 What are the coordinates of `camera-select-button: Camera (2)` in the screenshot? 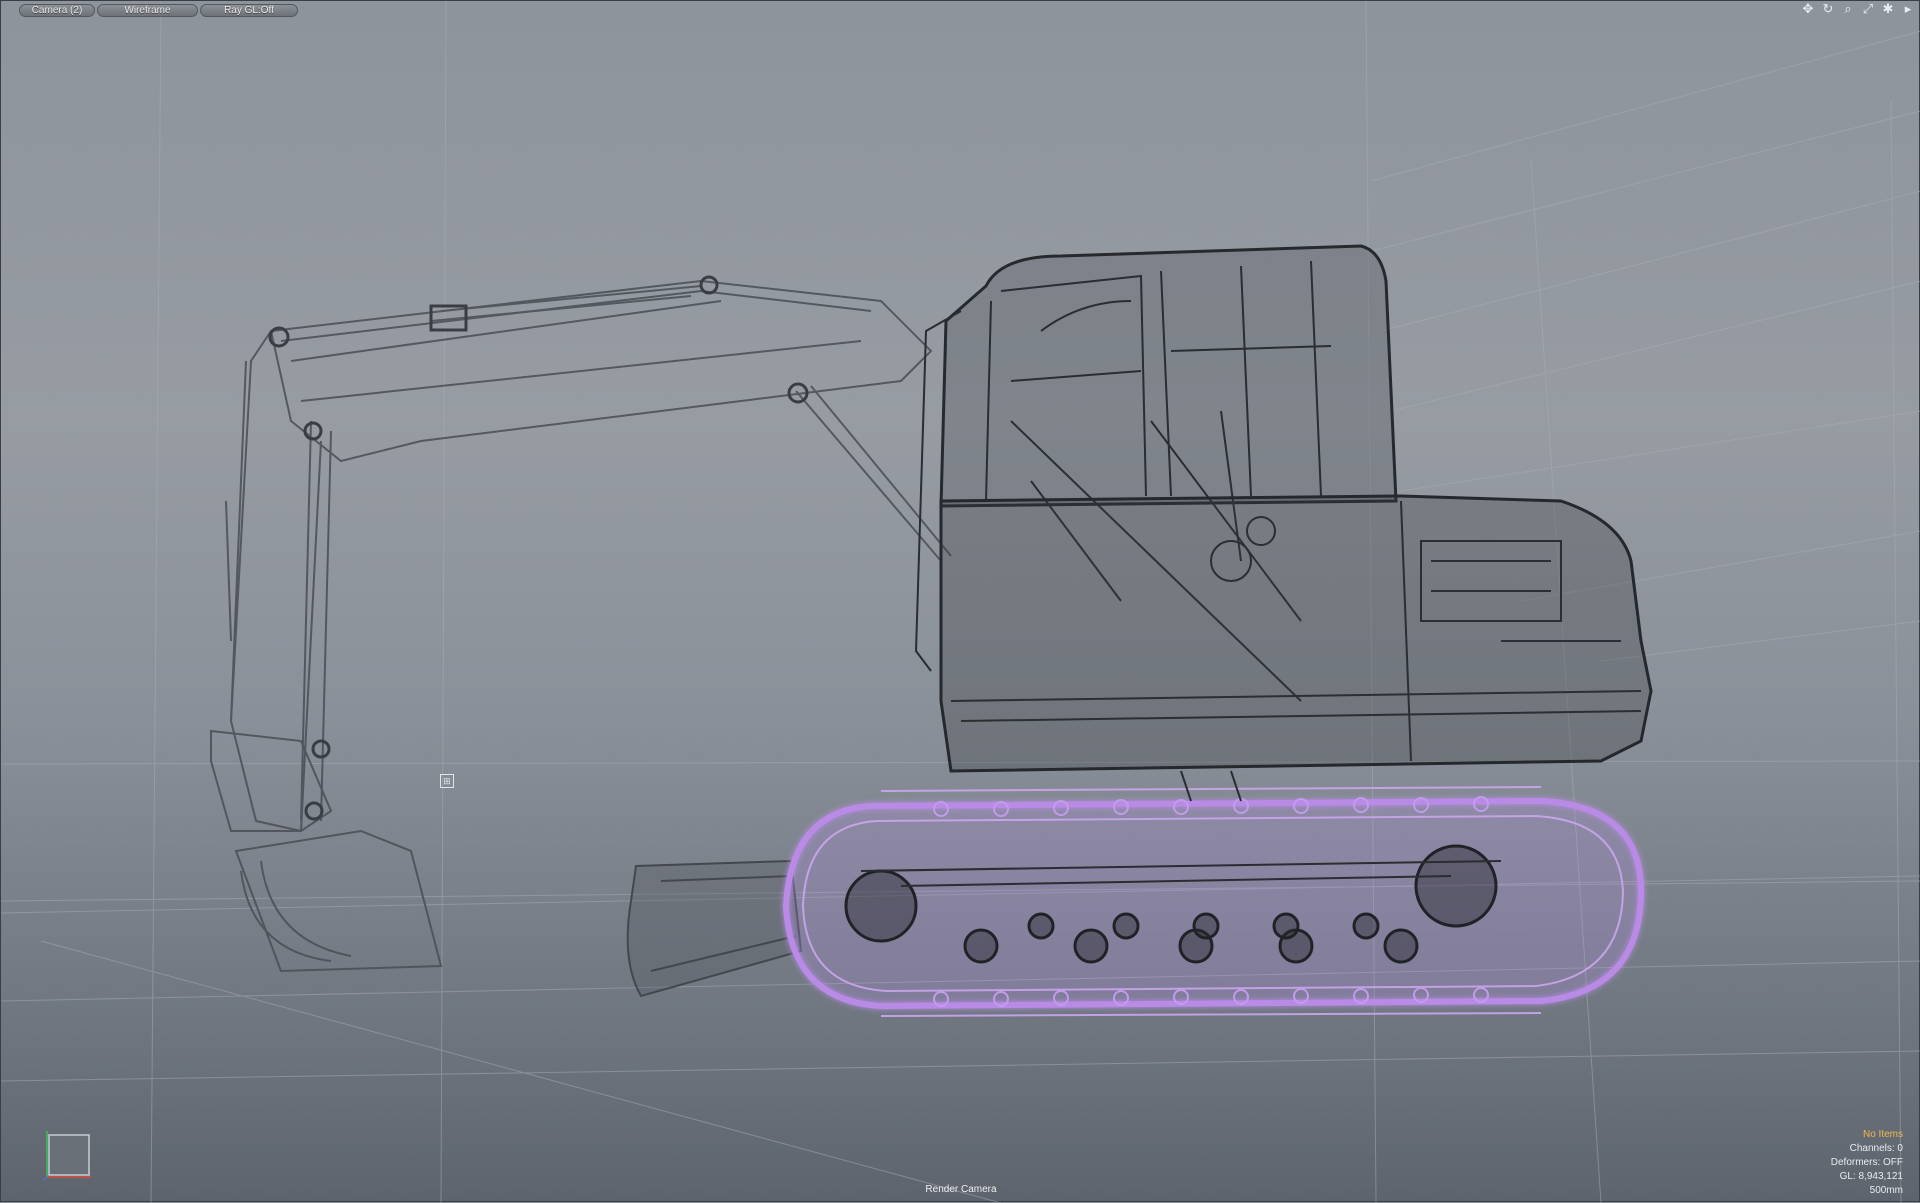 It's located at (57, 10).